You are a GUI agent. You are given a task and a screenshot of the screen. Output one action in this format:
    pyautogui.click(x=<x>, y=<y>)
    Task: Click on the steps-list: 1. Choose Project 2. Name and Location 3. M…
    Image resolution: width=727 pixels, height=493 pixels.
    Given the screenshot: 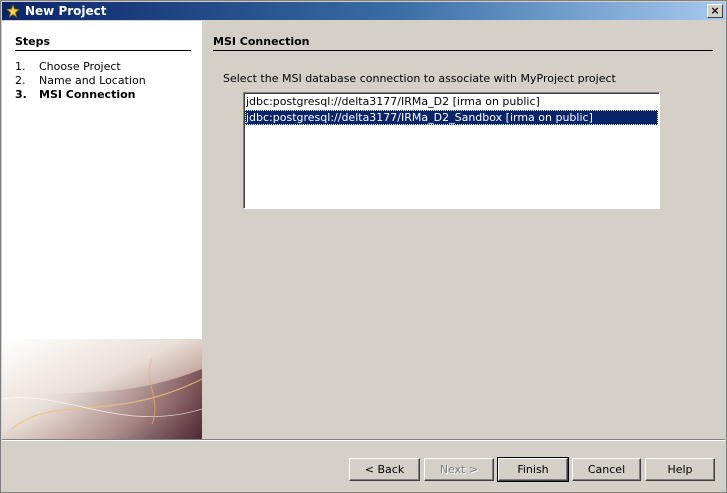 What is the action you would take?
    pyautogui.click(x=80, y=81)
    